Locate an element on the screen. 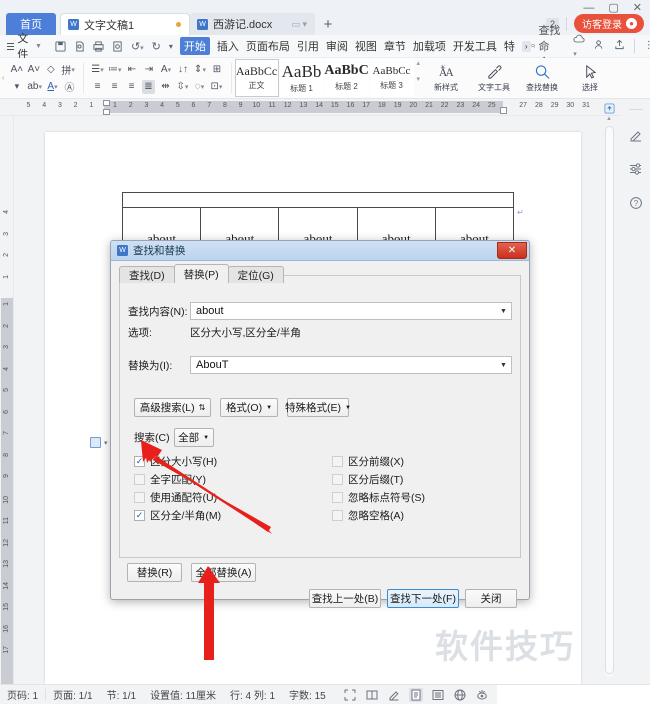 Image resolution: width=650 pixels, height=704 pixels. paste-options-button: ▾ is located at coordinates (99, 442).